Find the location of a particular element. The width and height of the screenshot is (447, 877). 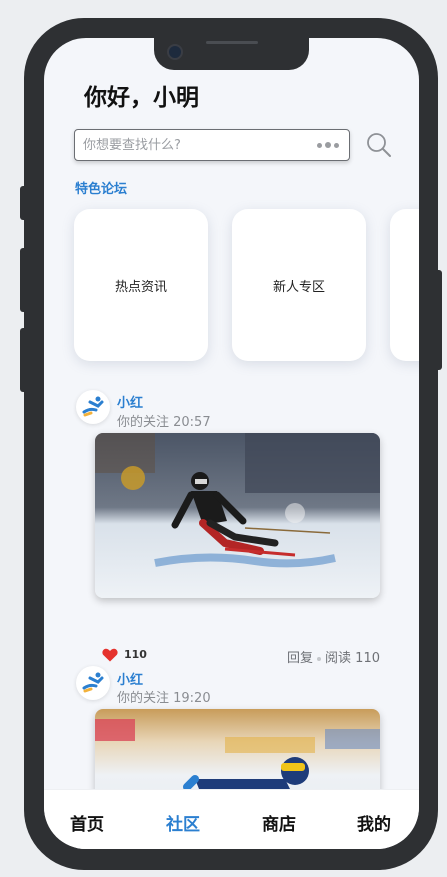

search-input is located at coordinates (193, 145).